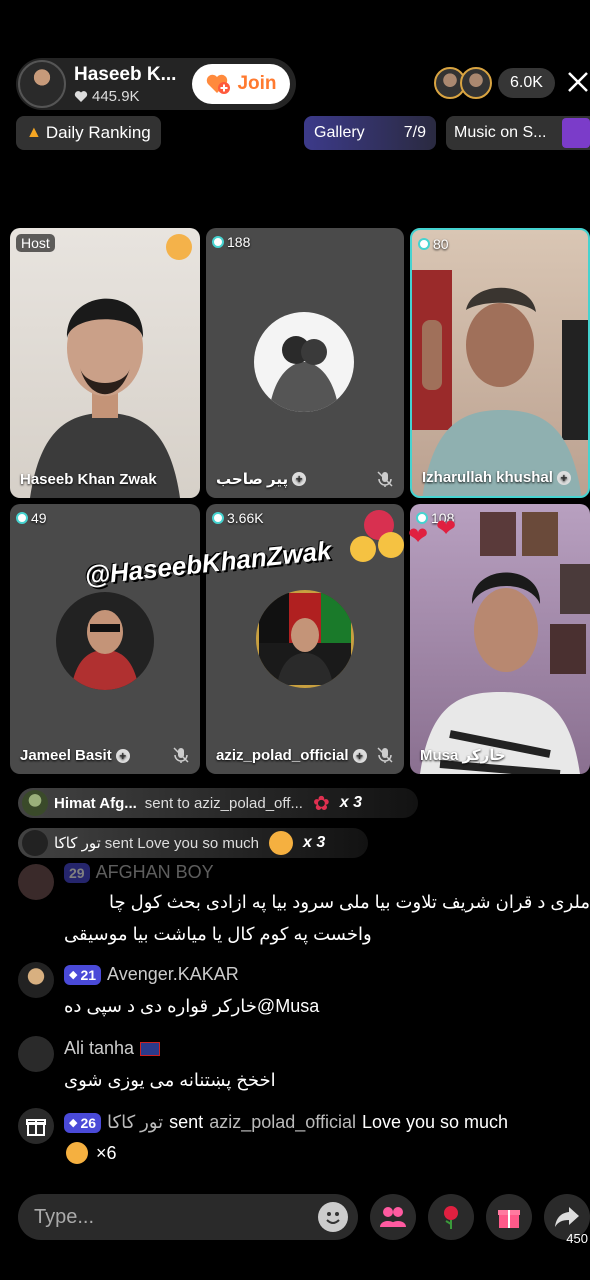 The height and width of the screenshot is (1280, 590). Describe the element at coordinates (186, 1122) in the screenshot. I see `gift-sent-word: sent` at that location.